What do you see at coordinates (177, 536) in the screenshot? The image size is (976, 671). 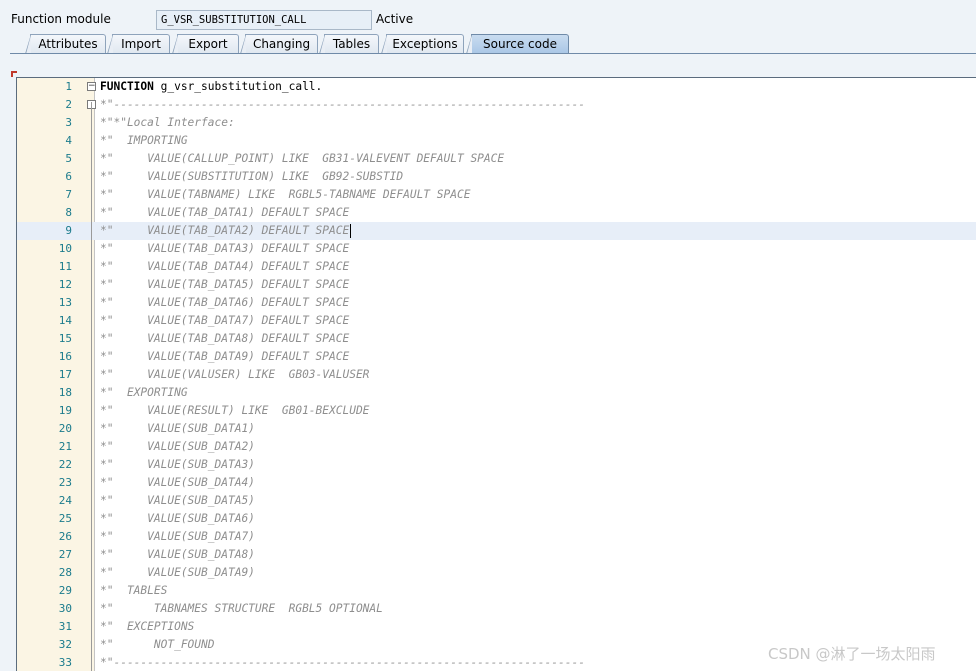 I see `comment-text: *" VALUE(SUB_DATA7)` at bounding box center [177, 536].